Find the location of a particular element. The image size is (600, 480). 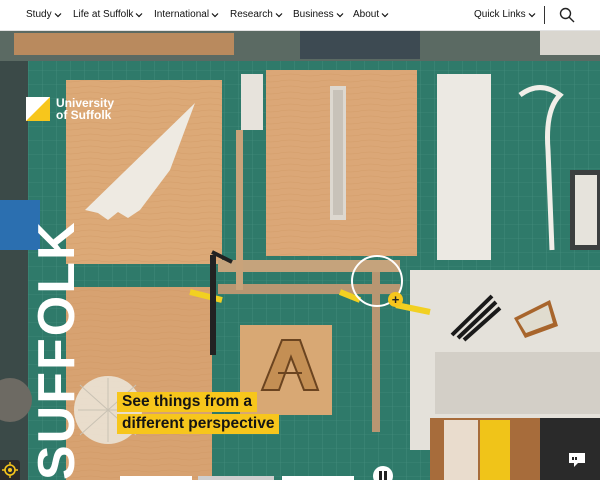

university-logo: University of Suffolk is located at coordinates (70, 109).